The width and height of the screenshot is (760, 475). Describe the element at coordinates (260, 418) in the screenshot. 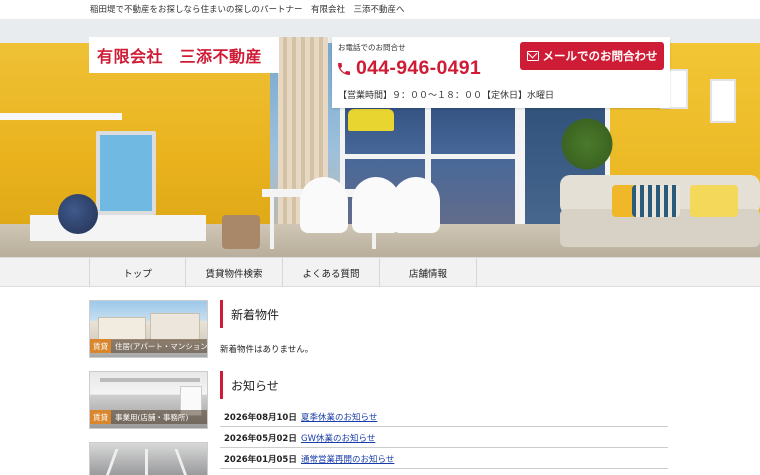

I see `news-date: 2026年08月10日` at that location.